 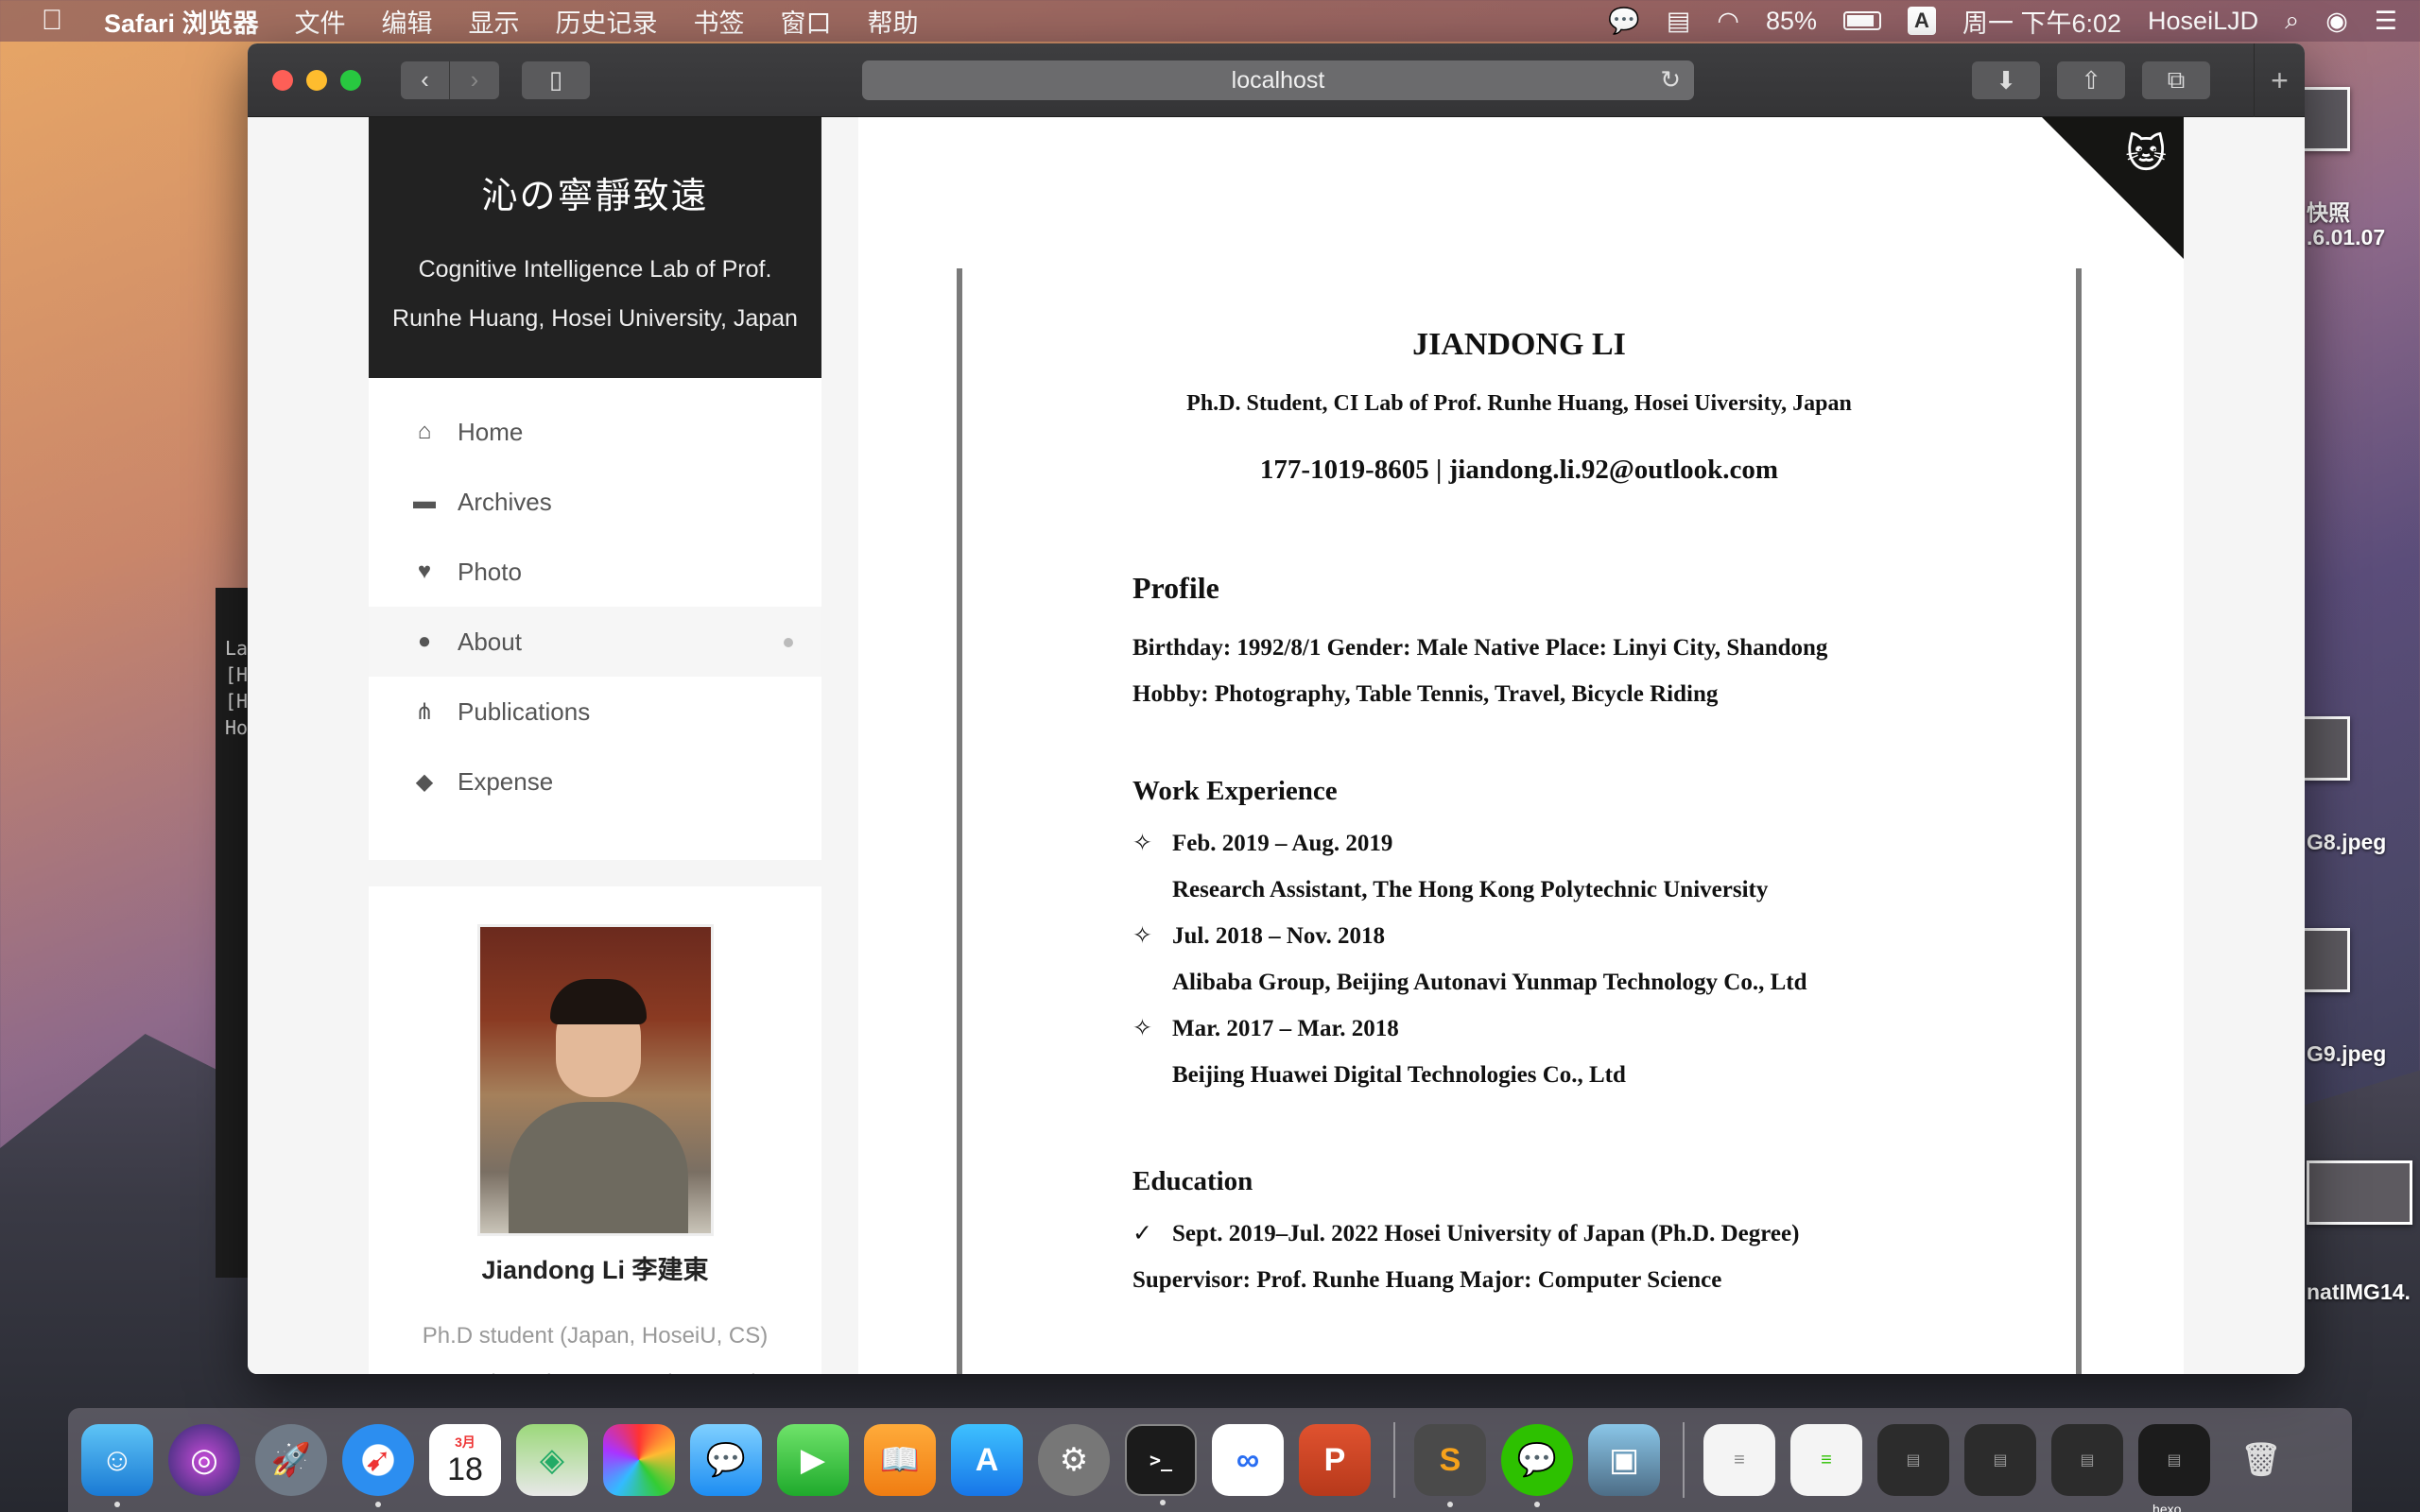 I want to click on safari-icon: ➹, so click(x=378, y=1465).